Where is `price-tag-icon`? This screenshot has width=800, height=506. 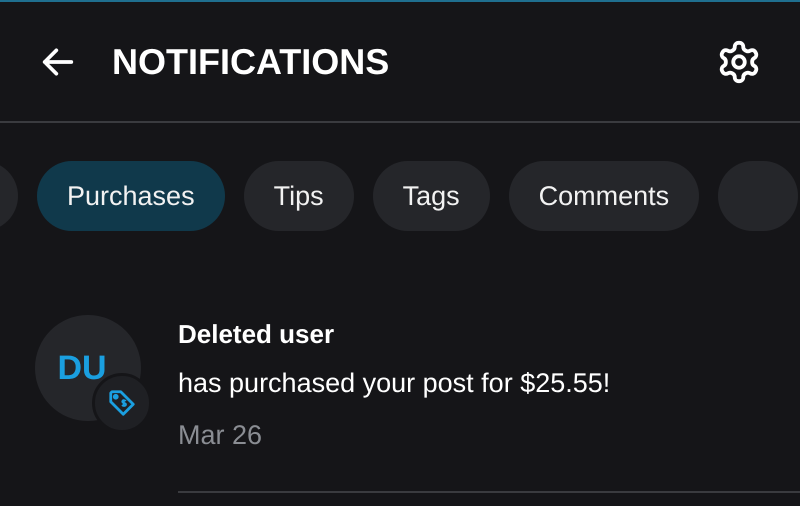 price-tag-icon is located at coordinates (122, 403).